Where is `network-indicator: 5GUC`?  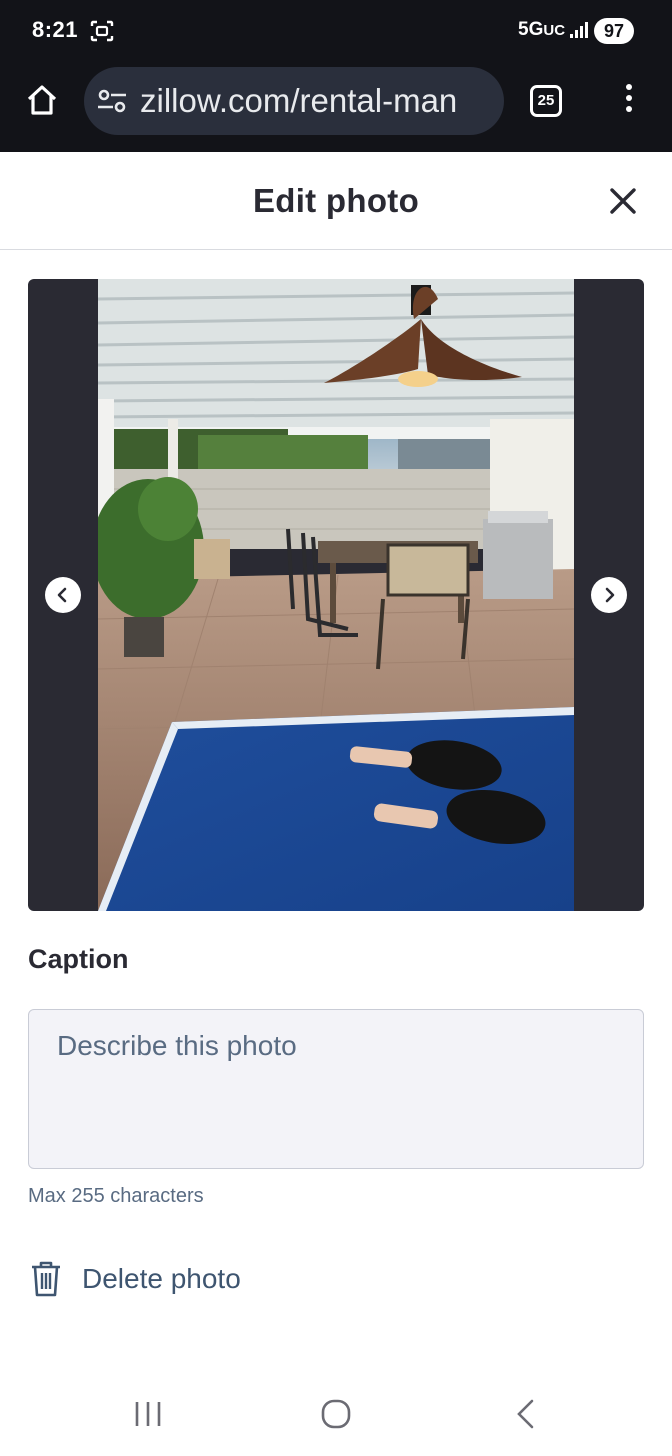 network-indicator: 5GUC is located at coordinates (541, 30).